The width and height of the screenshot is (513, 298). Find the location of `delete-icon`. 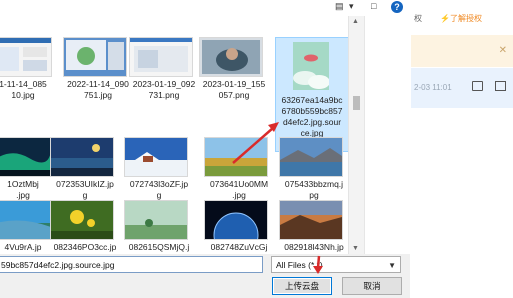

delete-icon is located at coordinates (500, 86).